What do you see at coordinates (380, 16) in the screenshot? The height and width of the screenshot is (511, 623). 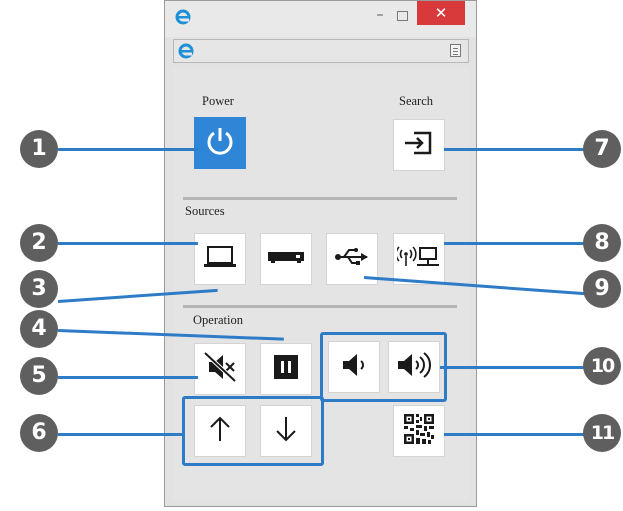 I see `minimize-button: –` at bounding box center [380, 16].